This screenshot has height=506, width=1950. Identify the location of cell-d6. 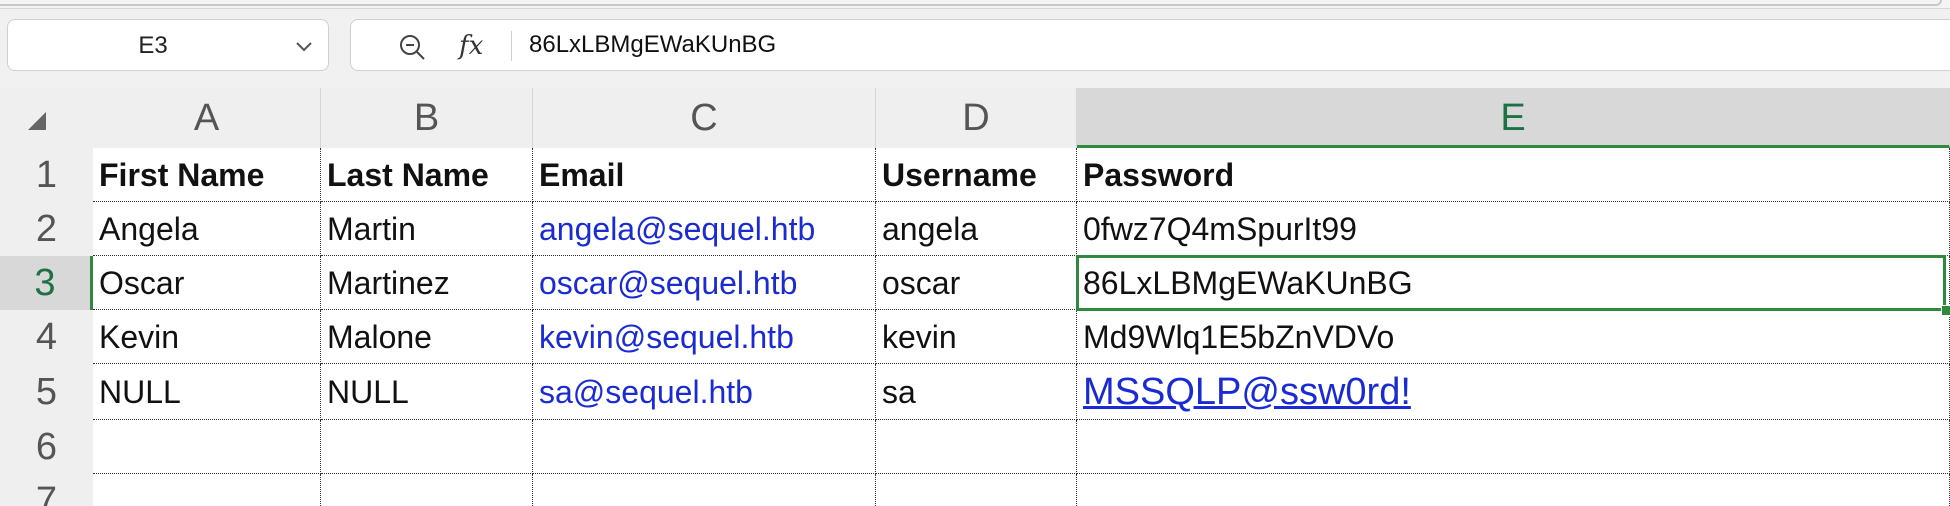
(976, 447).